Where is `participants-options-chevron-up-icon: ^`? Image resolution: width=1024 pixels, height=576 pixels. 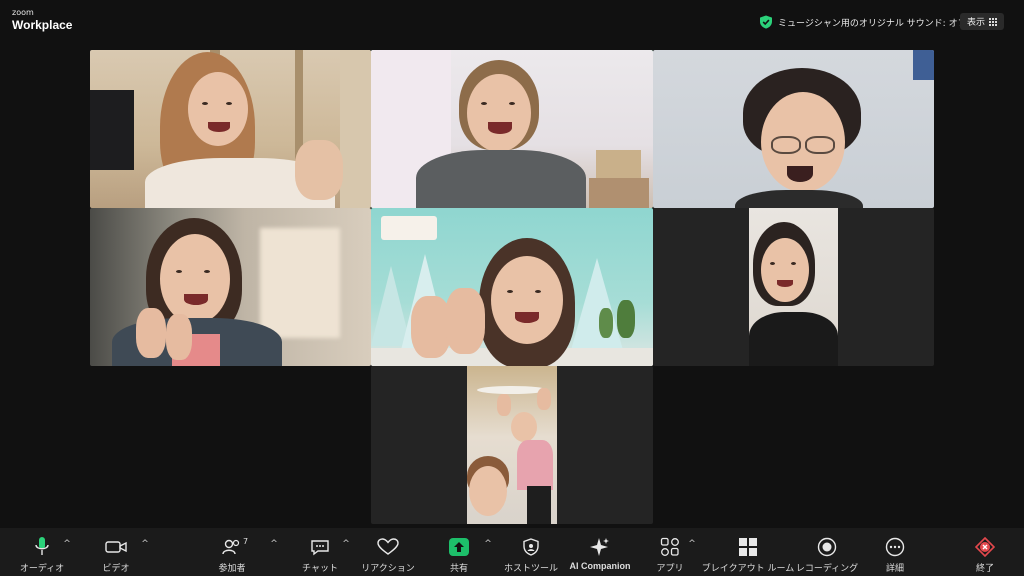 participants-options-chevron-up-icon: ^ is located at coordinates (274, 544).